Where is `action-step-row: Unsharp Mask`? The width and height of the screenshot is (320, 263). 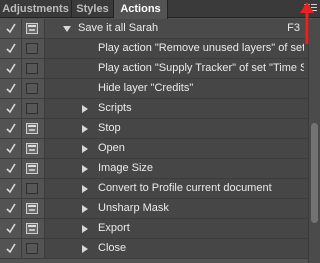
action-step-row: Unsharp Mask is located at coordinates (154, 209).